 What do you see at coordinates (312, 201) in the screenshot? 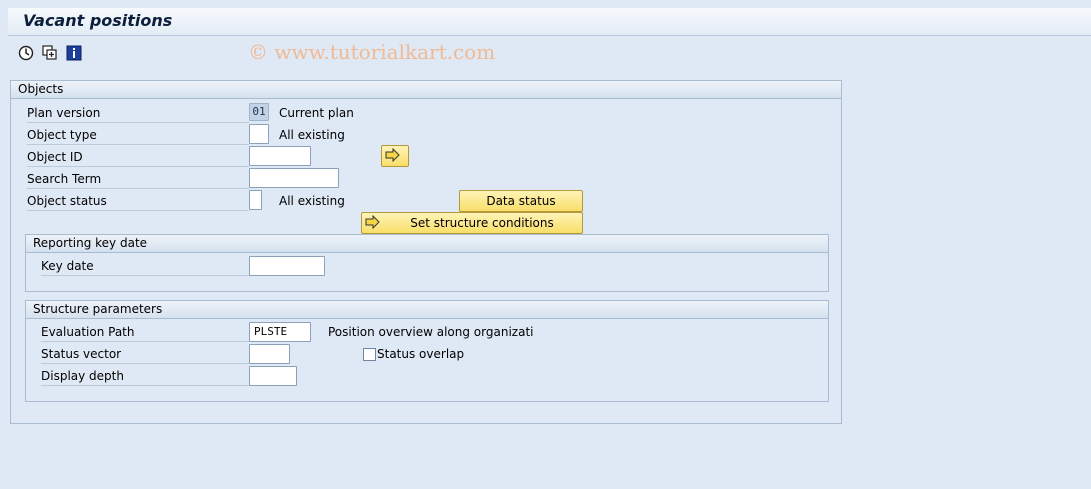
I see `object-status-desc: All existing` at bounding box center [312, 201].